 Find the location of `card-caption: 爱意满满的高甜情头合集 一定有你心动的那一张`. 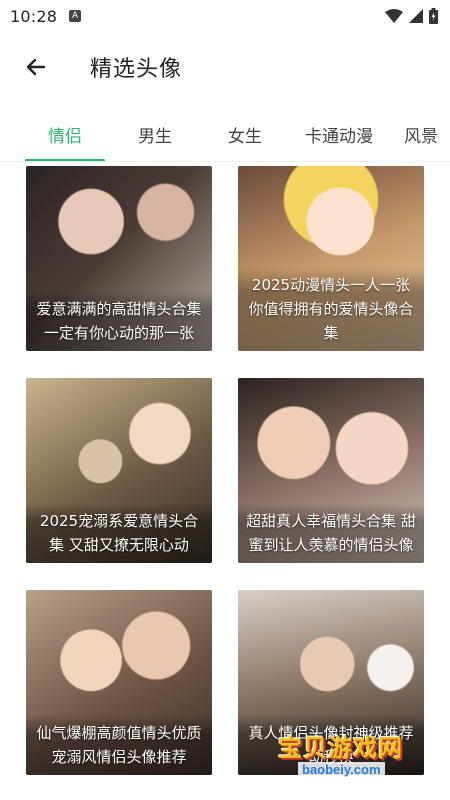

card-caption: 爱意满满的高甜情头合集 一定有你心动的那一张 is located at coordinates (119, 321).